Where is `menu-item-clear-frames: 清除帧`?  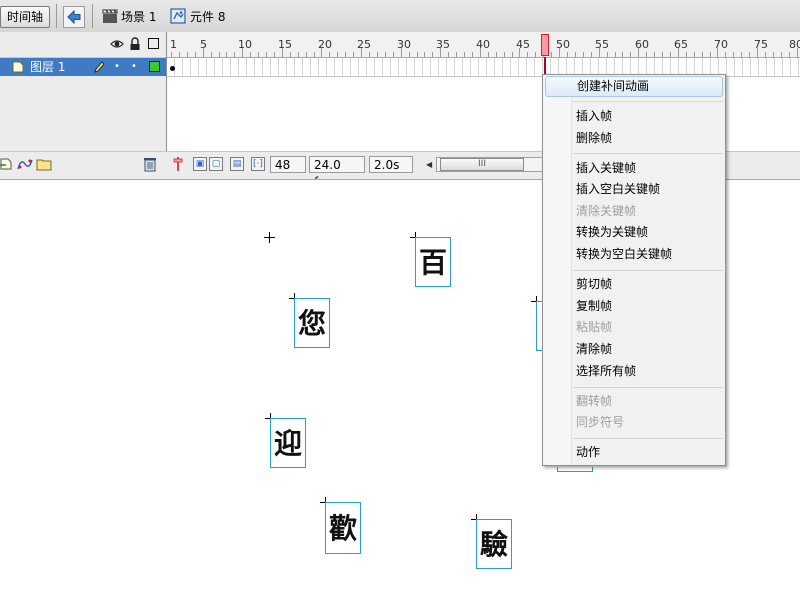
menu-item-clear-frames: 清除帧 is located at coordinates (634, 349).